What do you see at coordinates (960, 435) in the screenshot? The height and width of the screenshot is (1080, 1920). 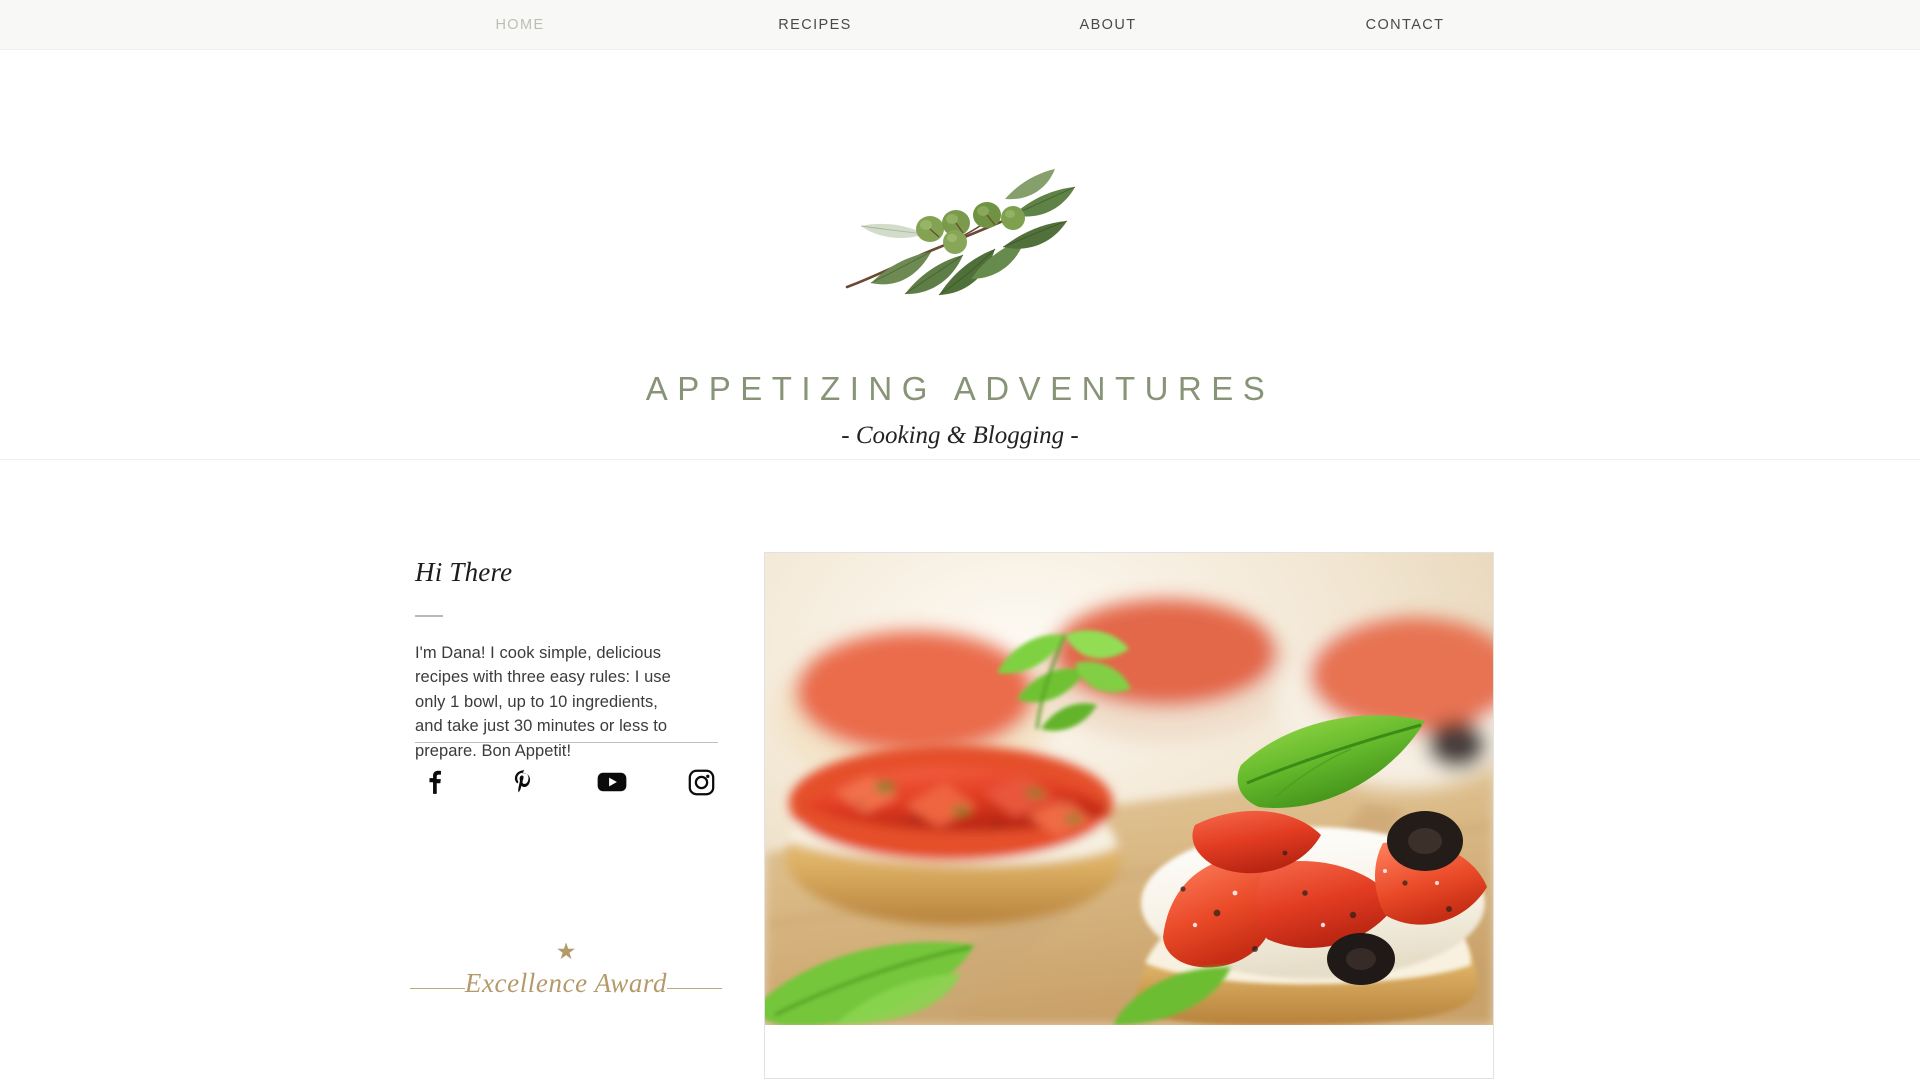 I see `site-tagline: - Cooking & Blogging -` at bounding box center [960, 435].